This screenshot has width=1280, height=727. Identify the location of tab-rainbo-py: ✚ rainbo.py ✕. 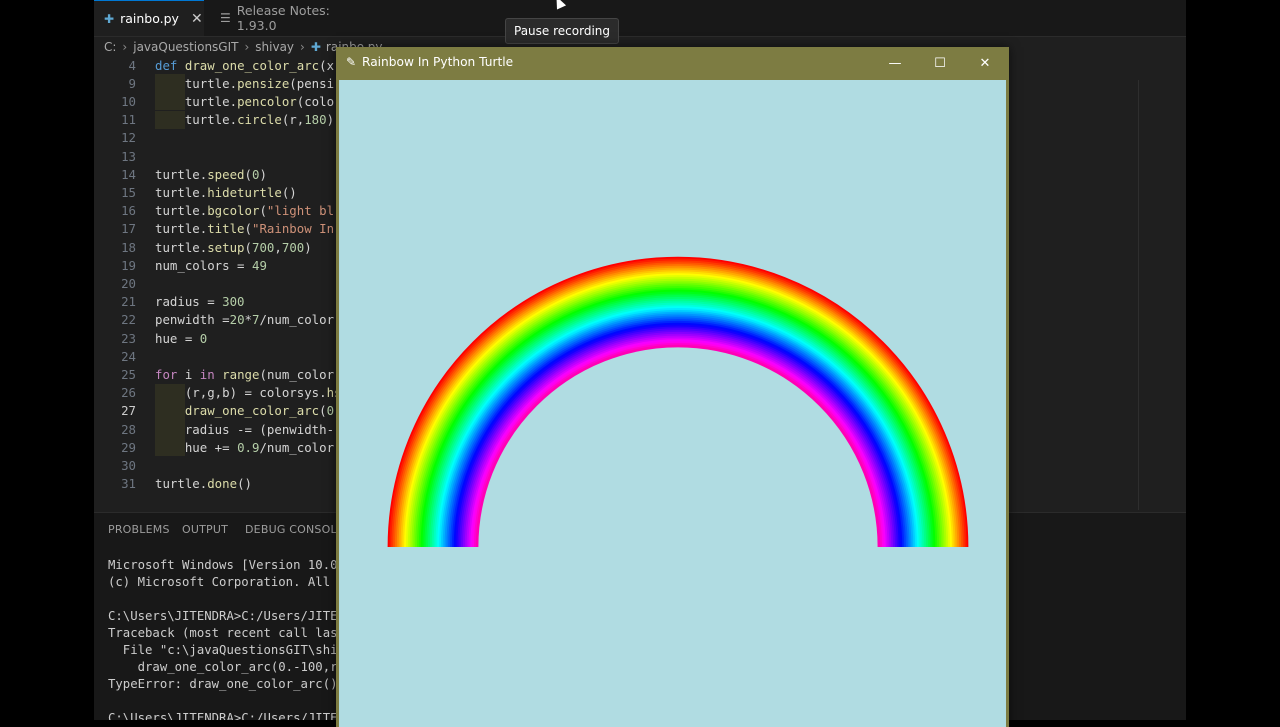
(149, 18).